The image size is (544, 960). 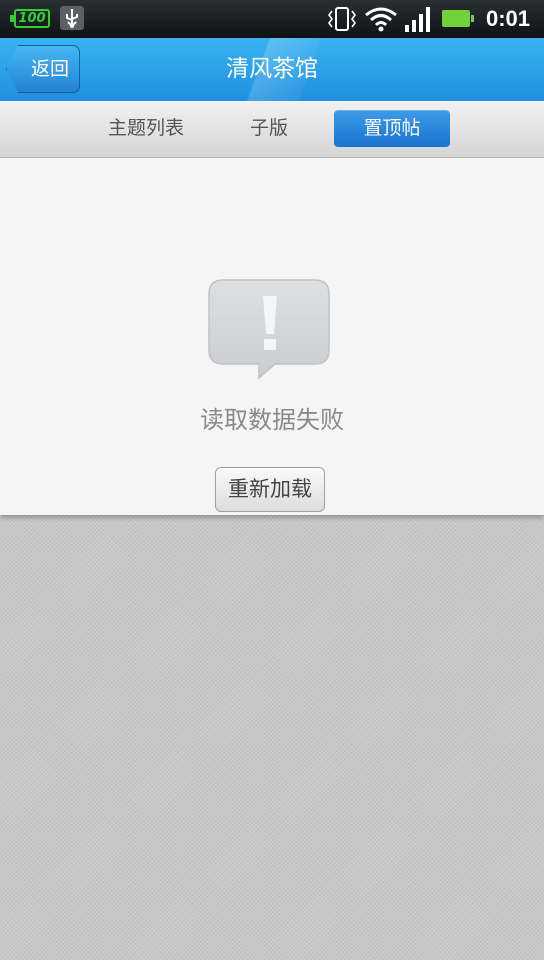 I want to click on alert-bubble-icon, so click(x=269, y=329).